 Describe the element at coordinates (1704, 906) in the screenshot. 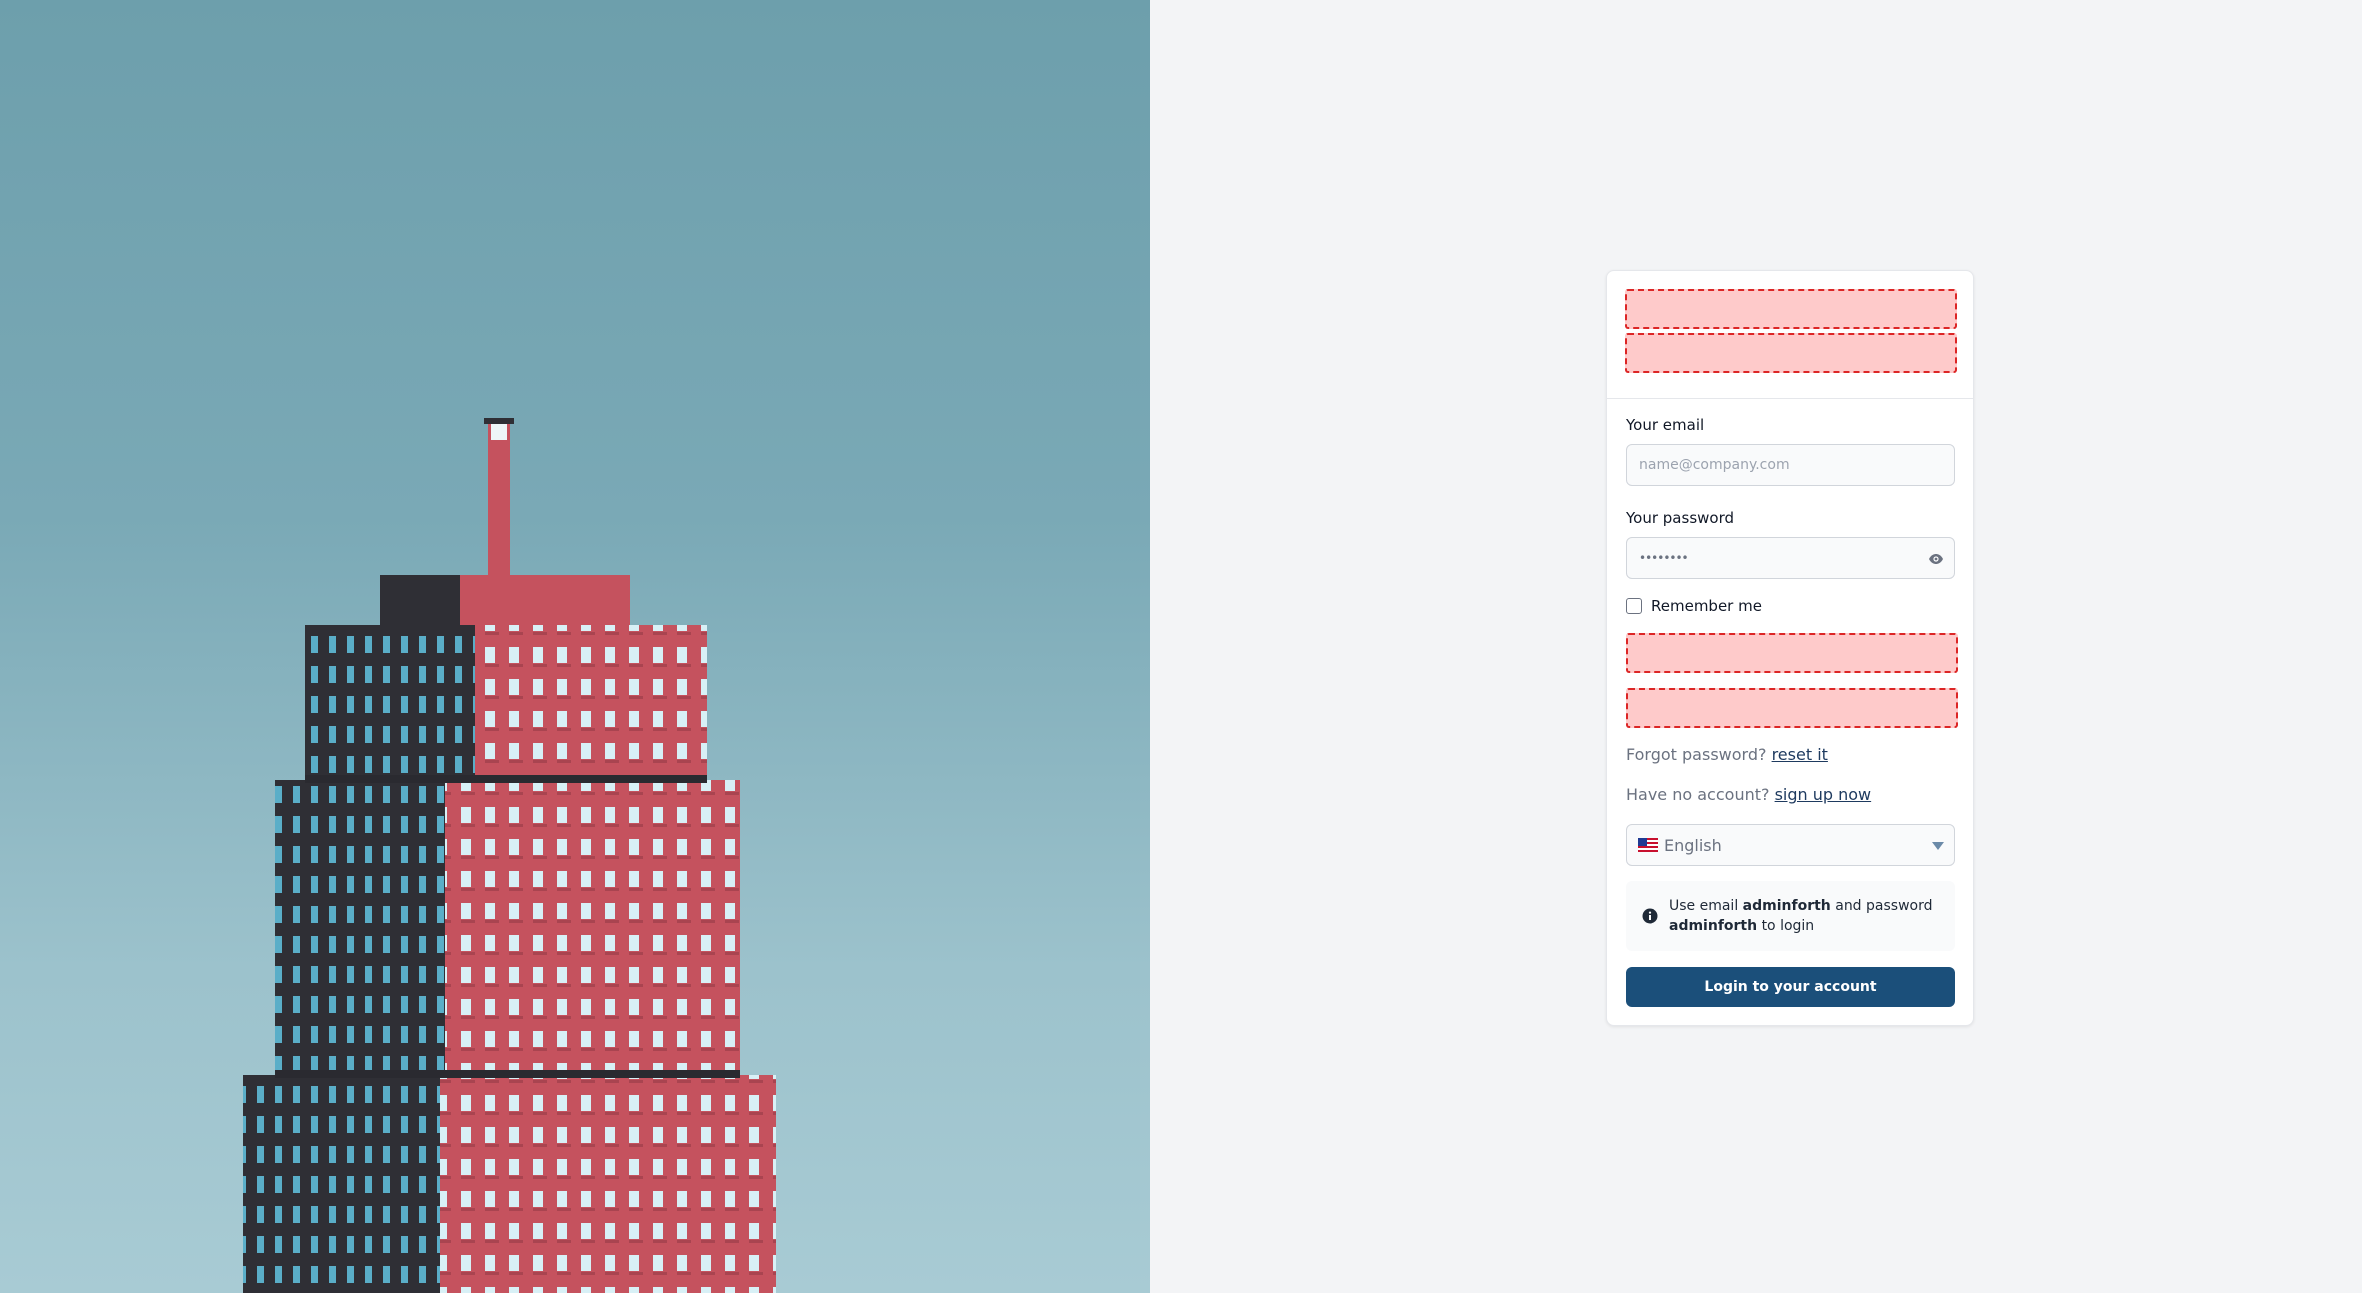

I see `hint-prefix: Use email` at that location.